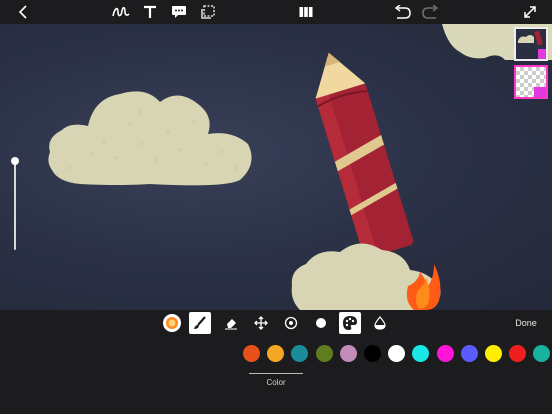  What do you see at coordinates (540, 92) in the screenshot?
I see `layer-badge-icon` at bounding box center [540, 92].